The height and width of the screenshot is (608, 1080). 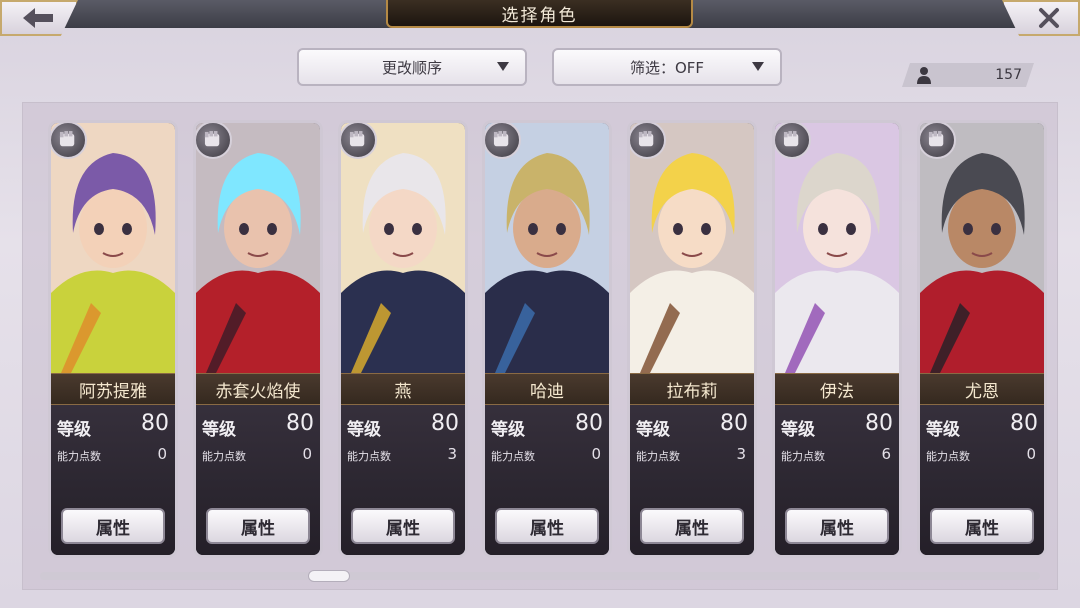 I want to click on character-card: 尤恩等级 80 能力点数 0 属性, so click(x=982, y=339).